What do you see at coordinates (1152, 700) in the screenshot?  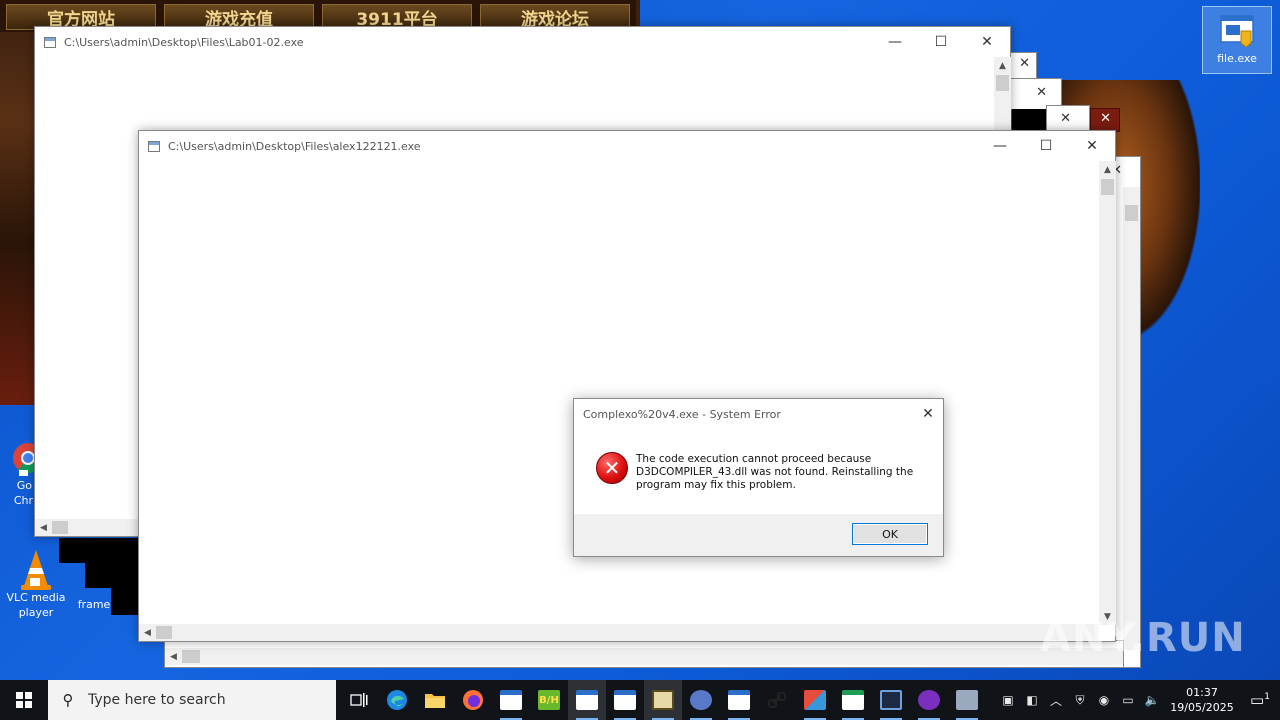 I see `volume-icon: 🔈` at bounding box center [1152, 700].